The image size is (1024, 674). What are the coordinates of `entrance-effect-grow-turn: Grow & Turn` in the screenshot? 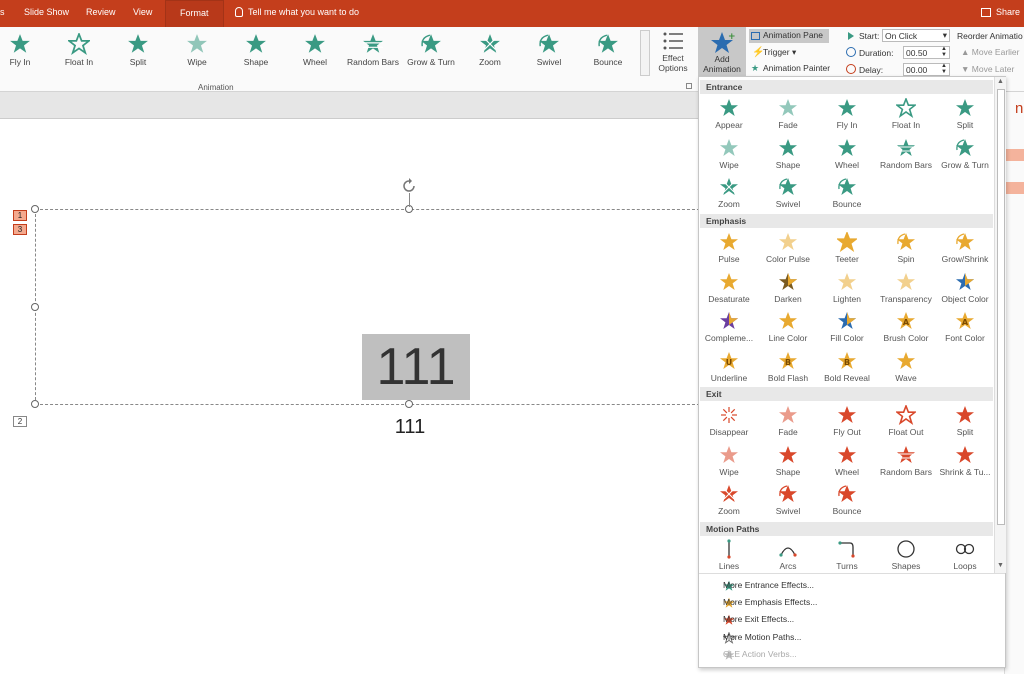 It's located at (965, 154).